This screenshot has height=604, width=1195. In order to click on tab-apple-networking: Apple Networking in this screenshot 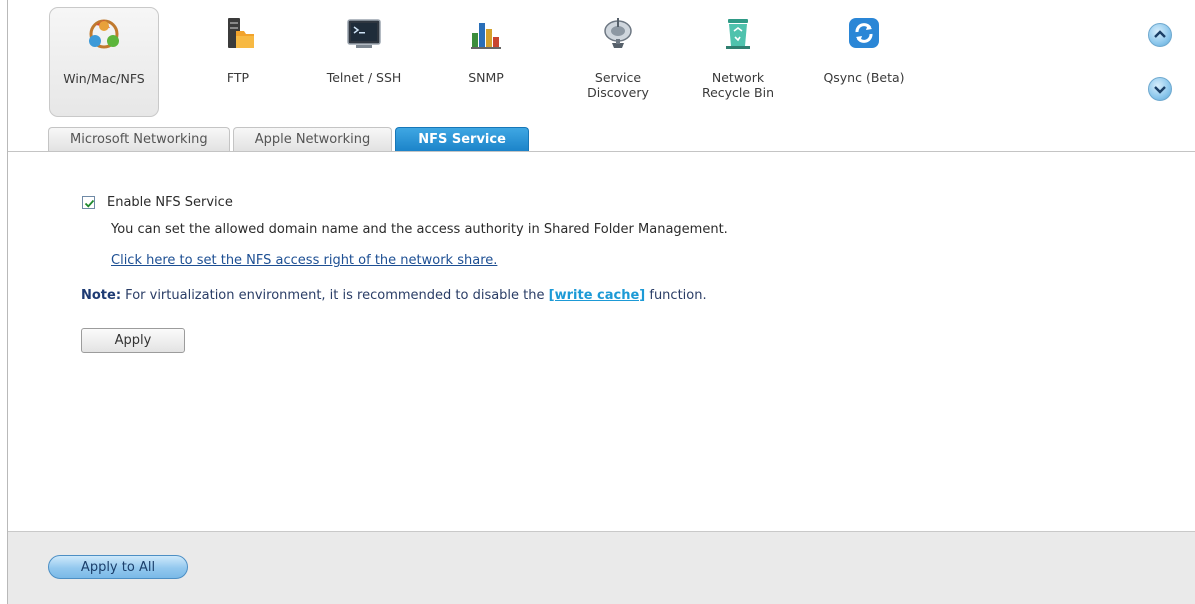, I will do `click(312, 139)`.